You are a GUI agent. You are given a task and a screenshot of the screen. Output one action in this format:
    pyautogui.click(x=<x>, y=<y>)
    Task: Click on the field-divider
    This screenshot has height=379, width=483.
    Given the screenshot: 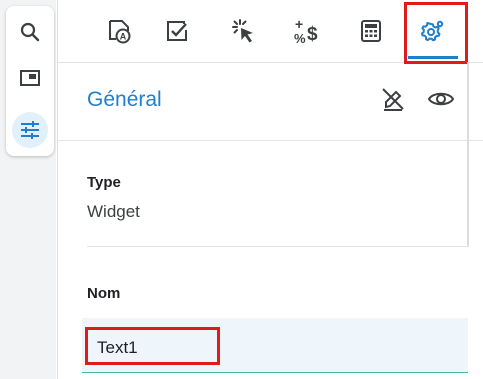 What is the action you would take?
    pyautogui.click(x=278, y=246)
    